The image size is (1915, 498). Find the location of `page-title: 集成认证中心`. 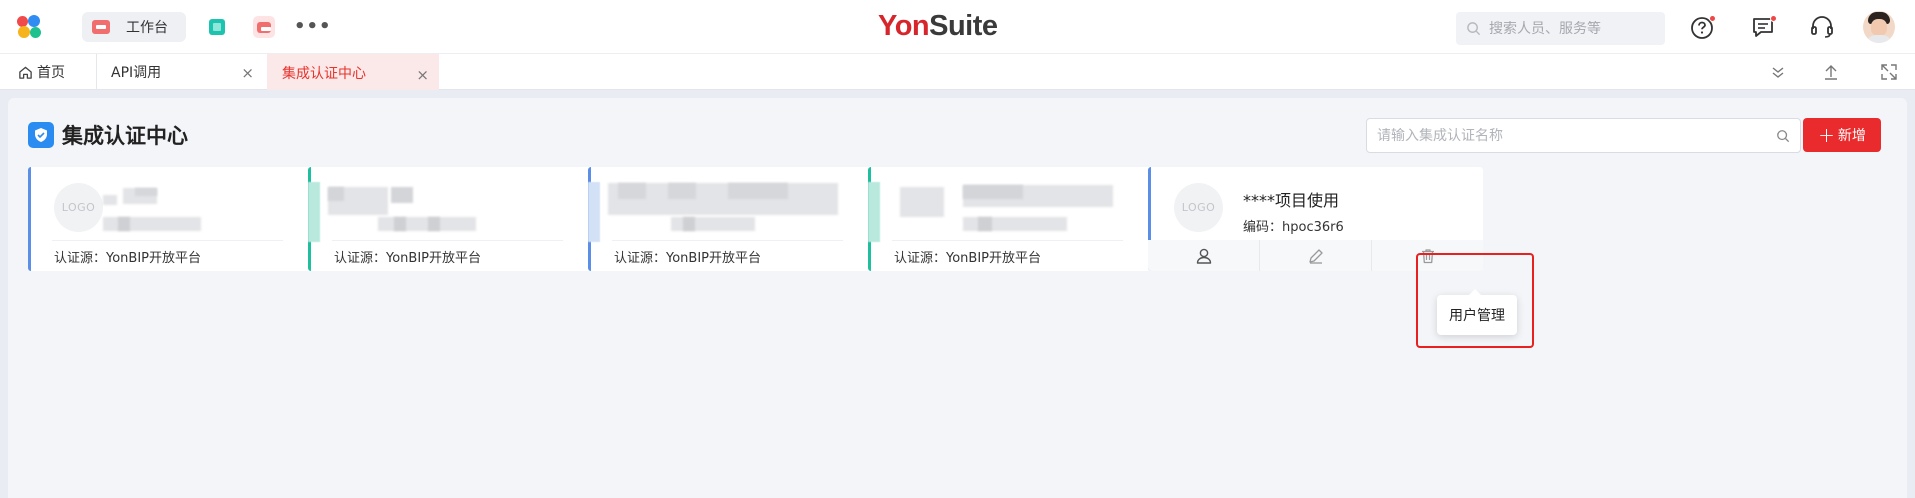

page-title: 集成认证中心 is located at coordinates (108, 135).